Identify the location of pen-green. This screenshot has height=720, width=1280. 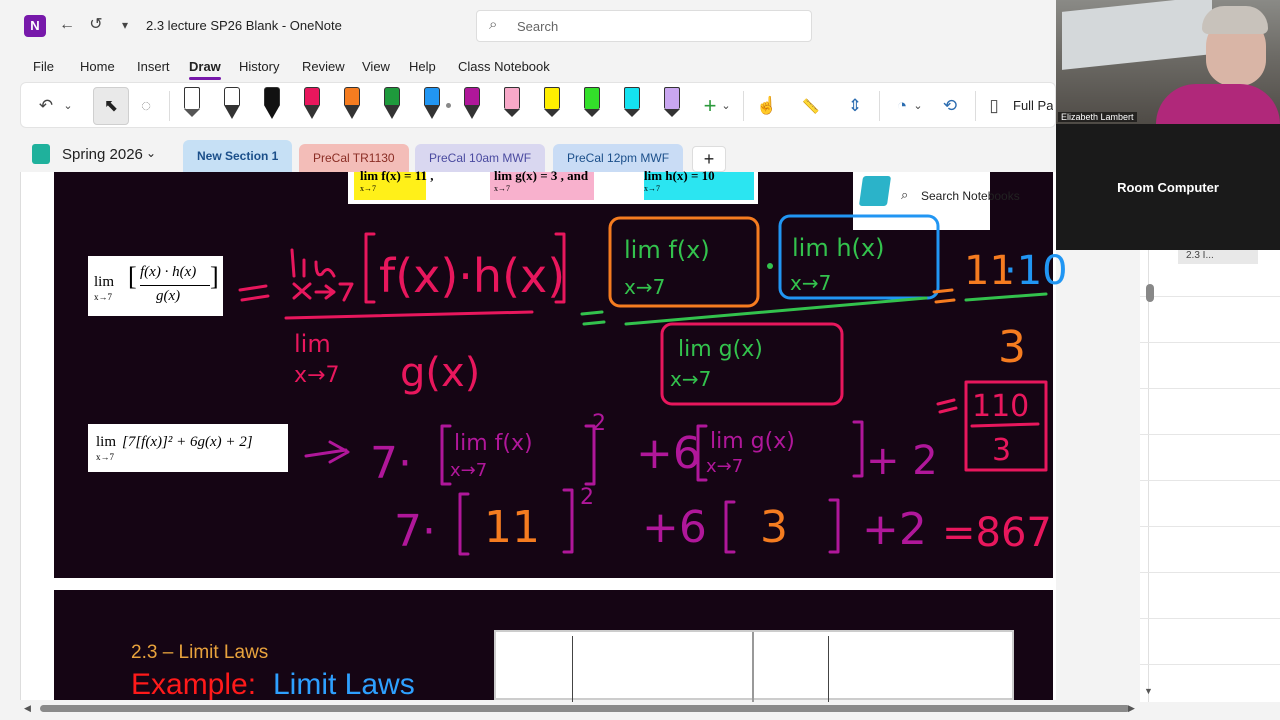
(392, 105).